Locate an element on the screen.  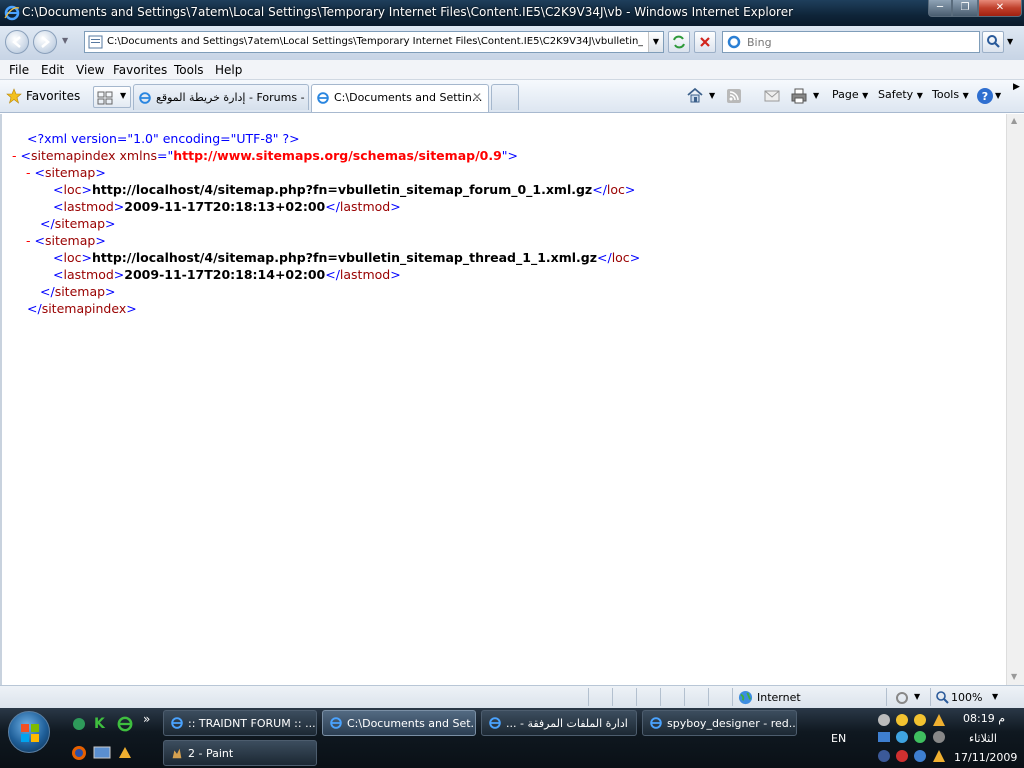
stop-button is located at coordinates (705, 42).